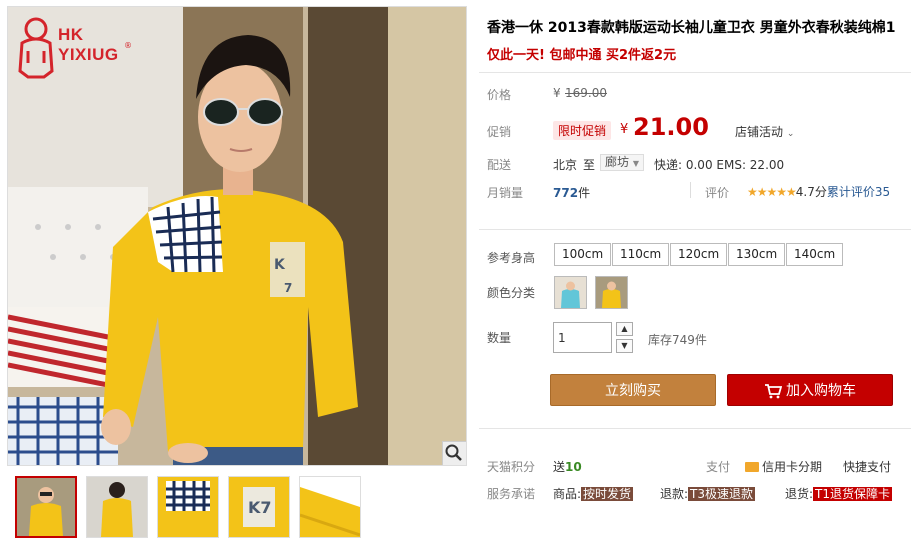 The width and height of the screenshot is (911, 547). I want to click on buy-now-button: 立刻购买, so click(633, 390).